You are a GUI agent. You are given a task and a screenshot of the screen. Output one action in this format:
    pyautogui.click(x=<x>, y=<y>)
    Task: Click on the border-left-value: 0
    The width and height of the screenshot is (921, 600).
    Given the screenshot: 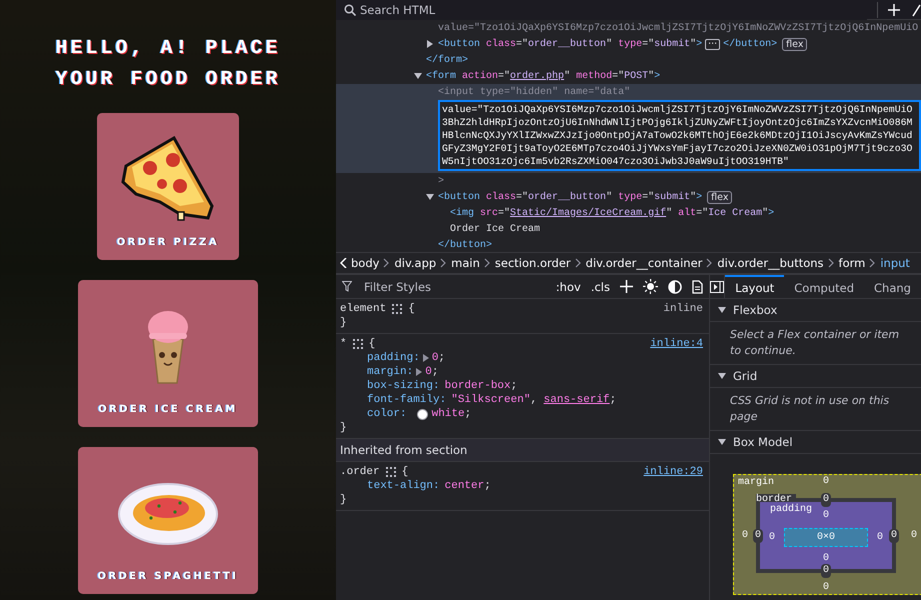 What is the action you would take?
    pyautogui.click(x=758, y=535)
    